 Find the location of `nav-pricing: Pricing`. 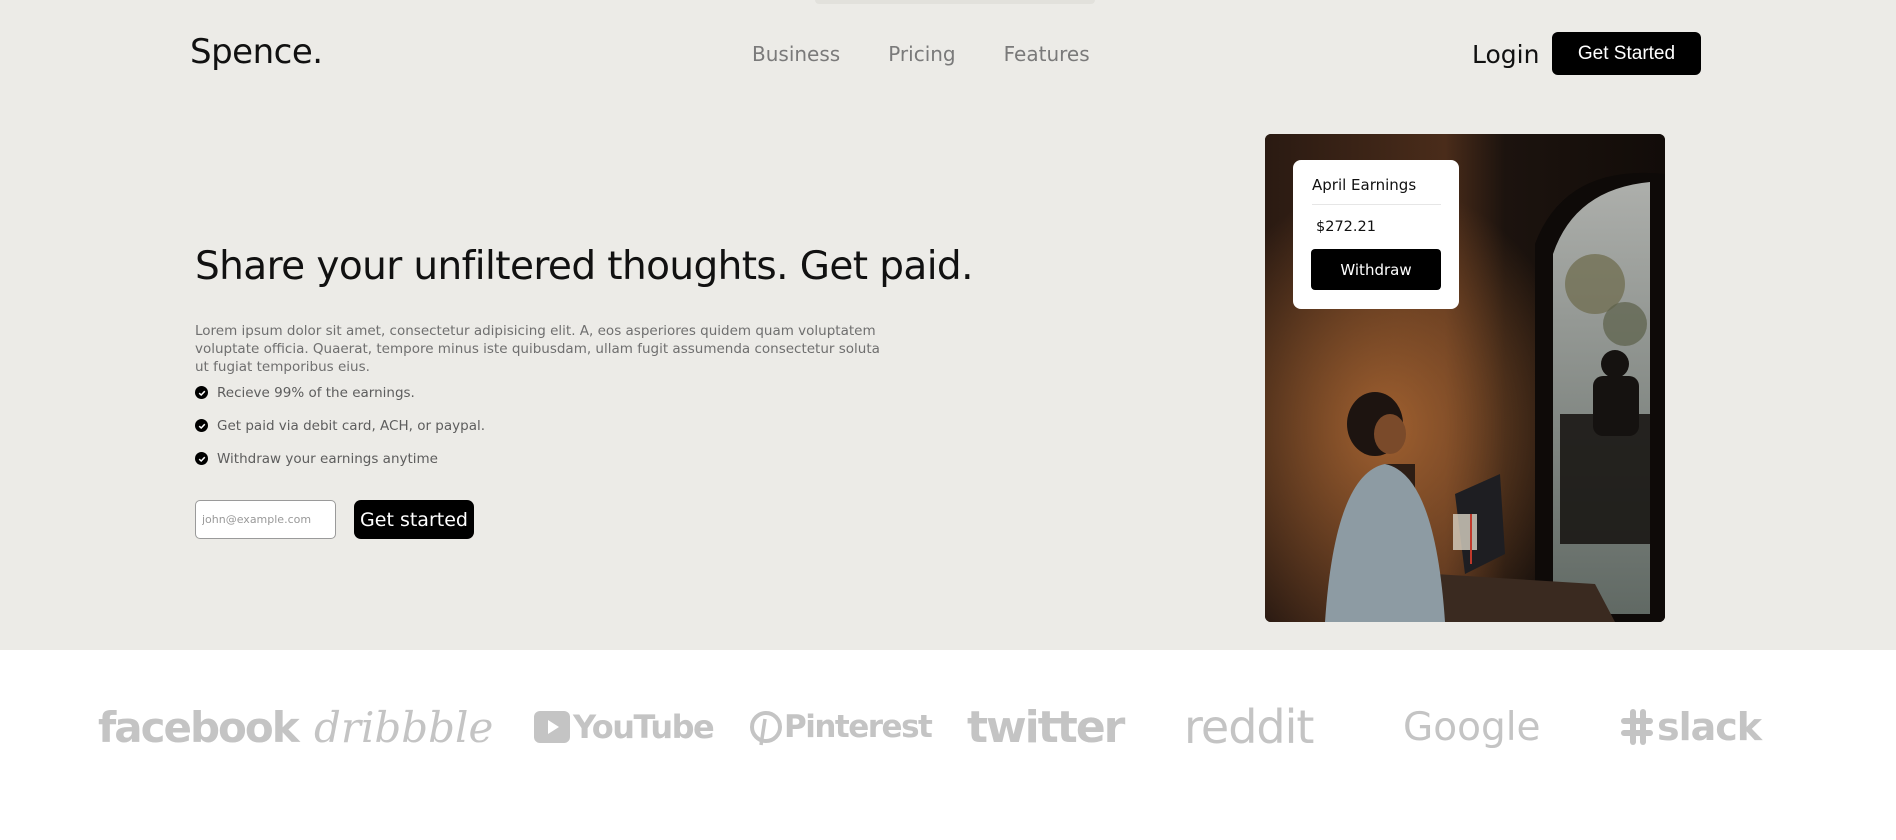

nav-pricing: Pricing is located at coordinates (921, 54).